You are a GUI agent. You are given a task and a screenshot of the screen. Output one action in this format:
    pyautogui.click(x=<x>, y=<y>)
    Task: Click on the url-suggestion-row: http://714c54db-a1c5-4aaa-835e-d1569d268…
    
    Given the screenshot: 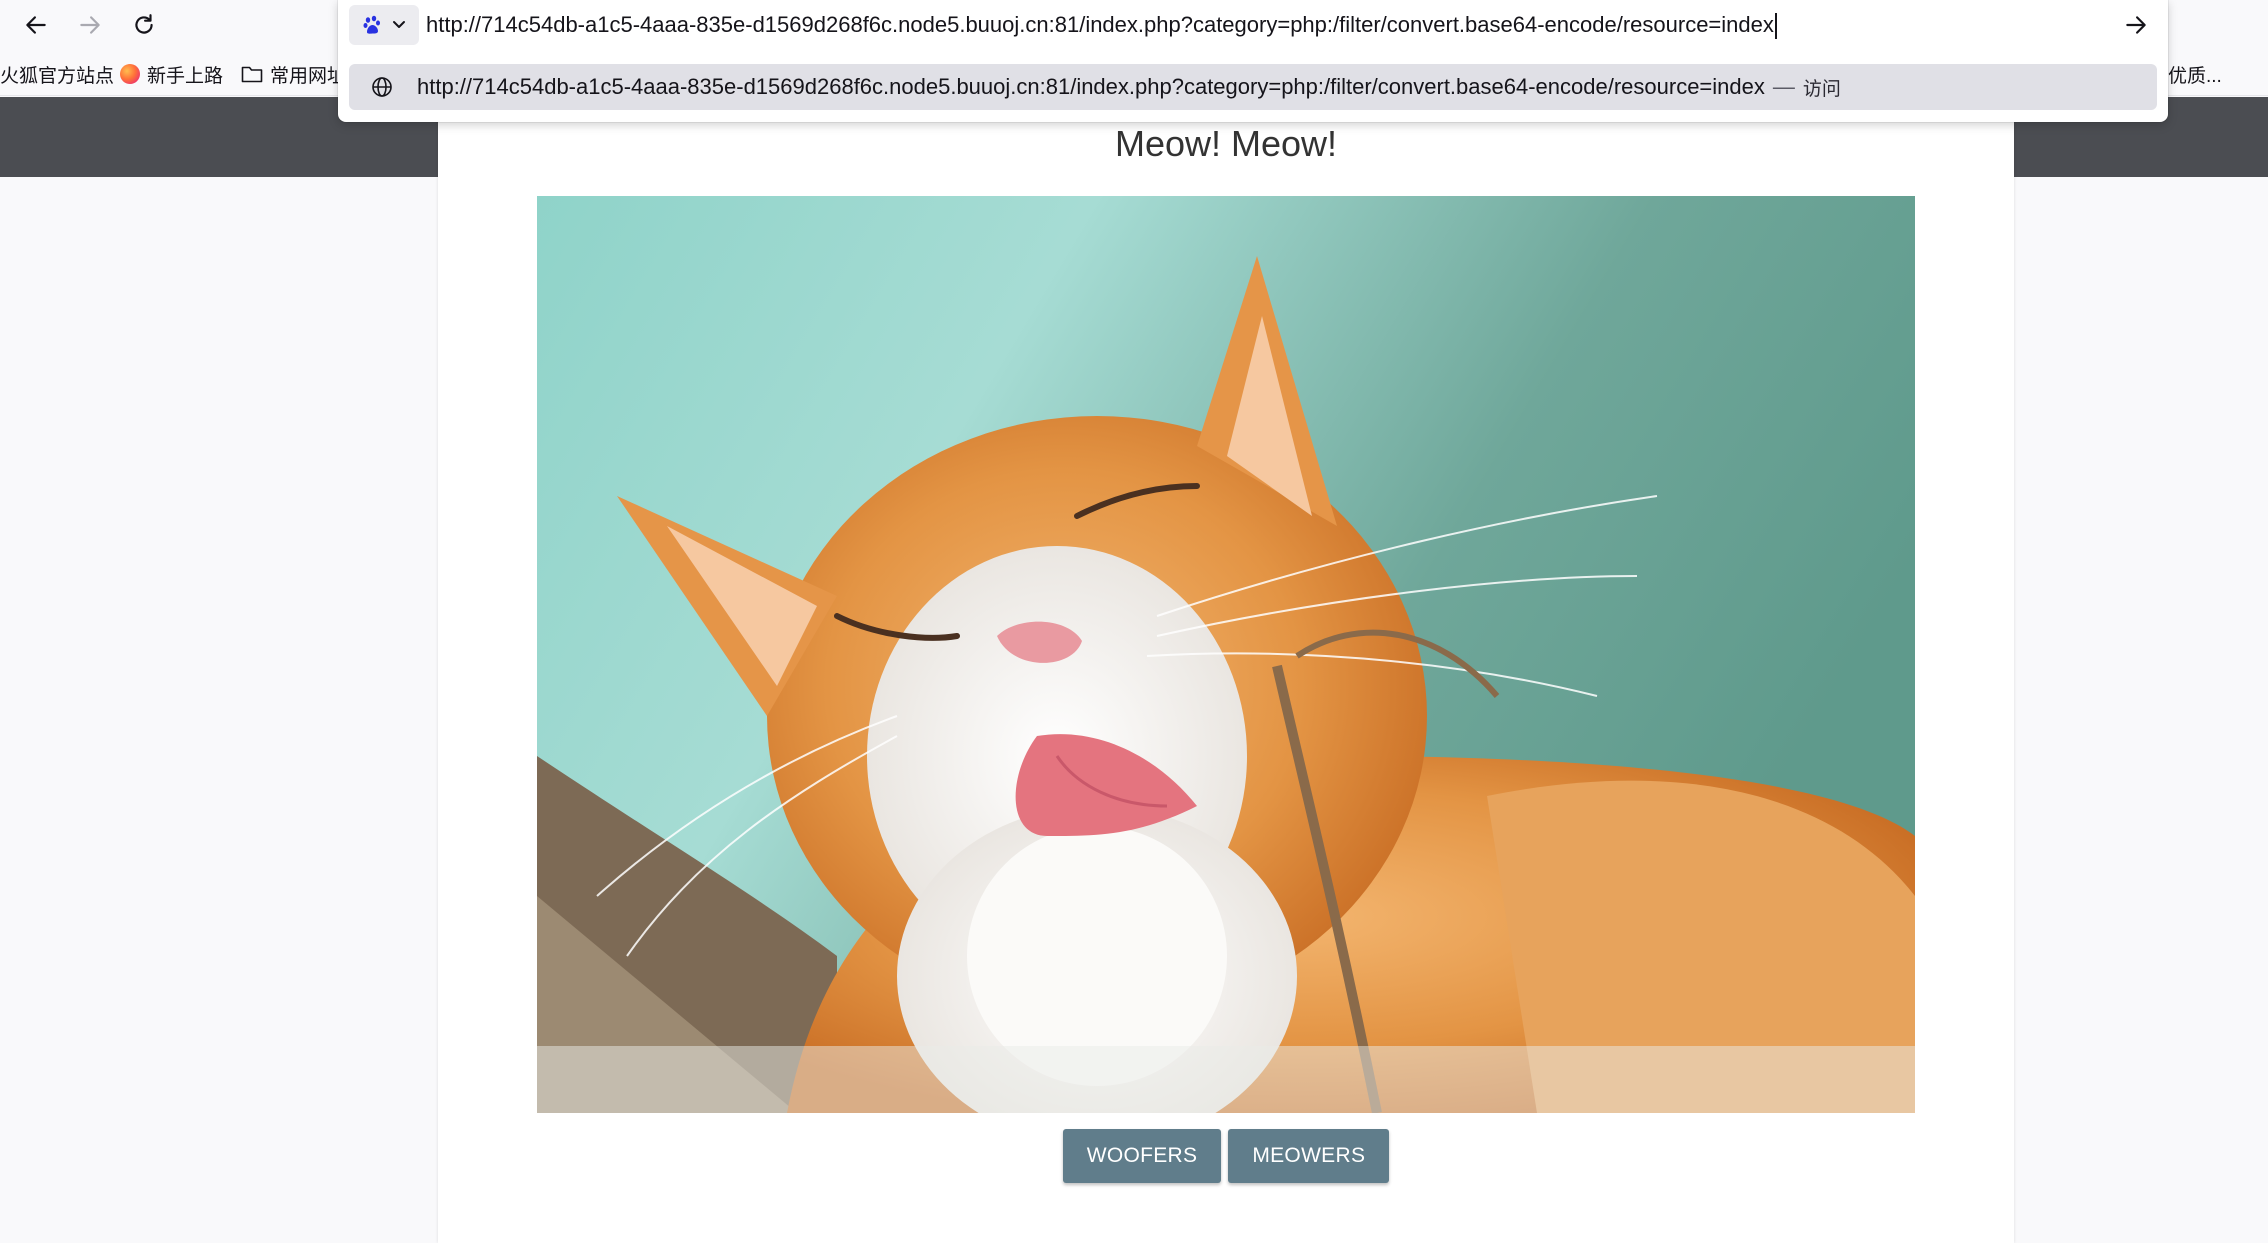 What is the action you would take?
    pyautogui.click(x=1253, y=87)
    